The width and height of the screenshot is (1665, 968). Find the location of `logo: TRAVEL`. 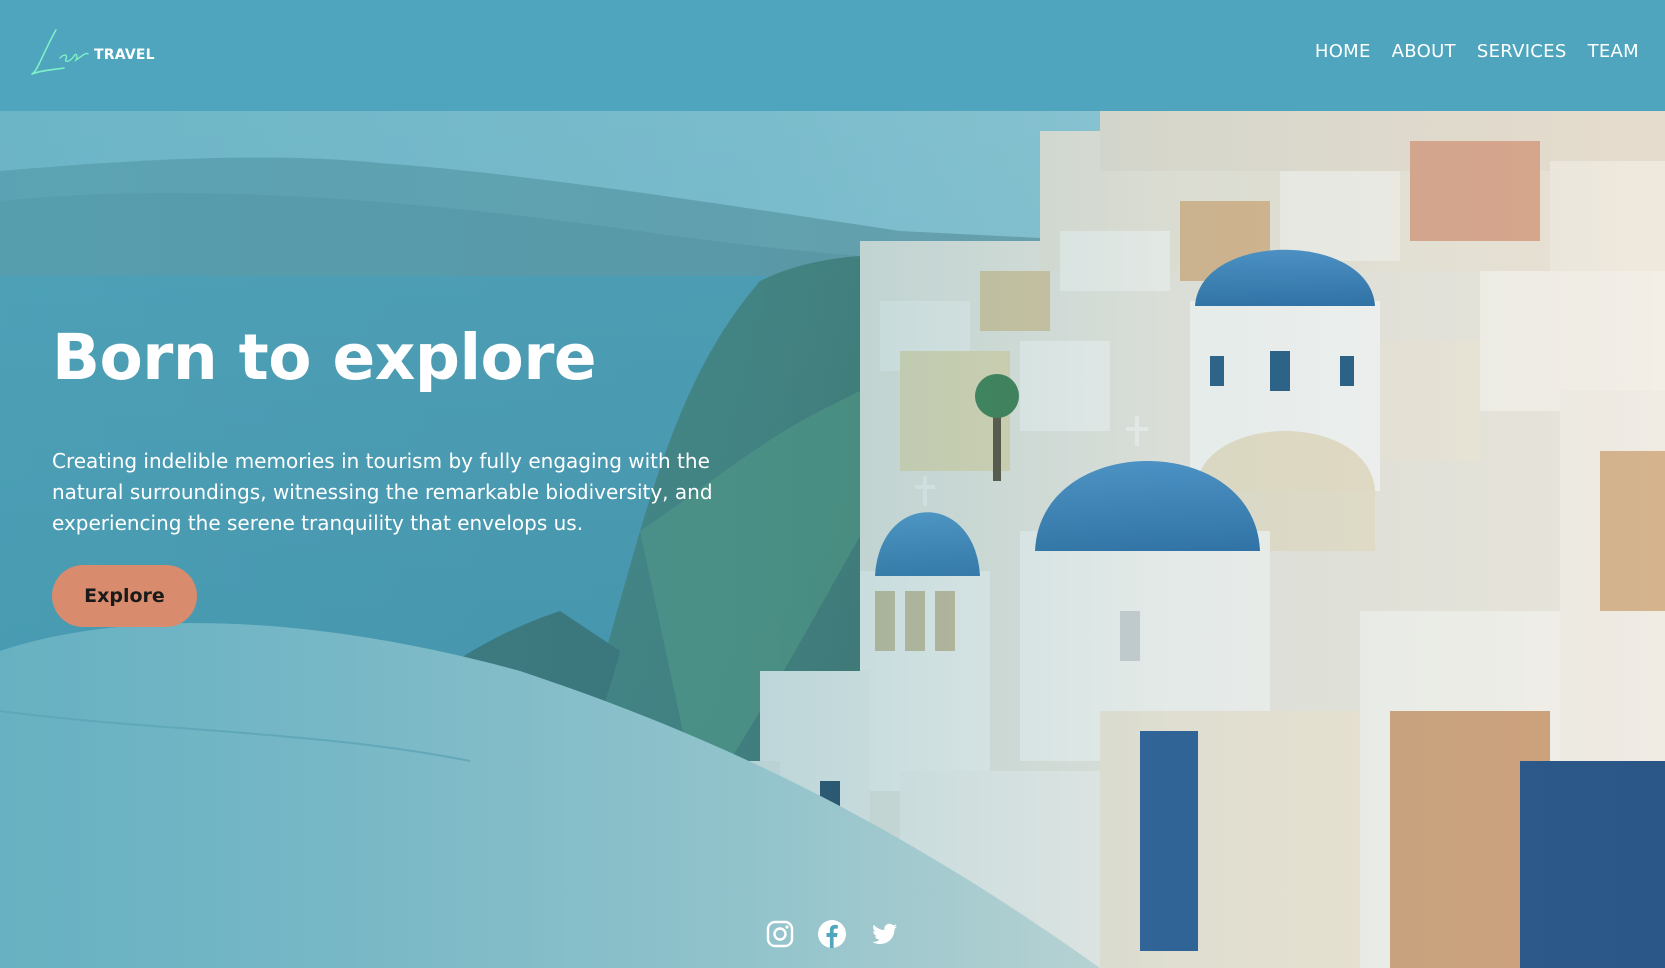

logo: TRAVEL is located at coordinates (92, 53).